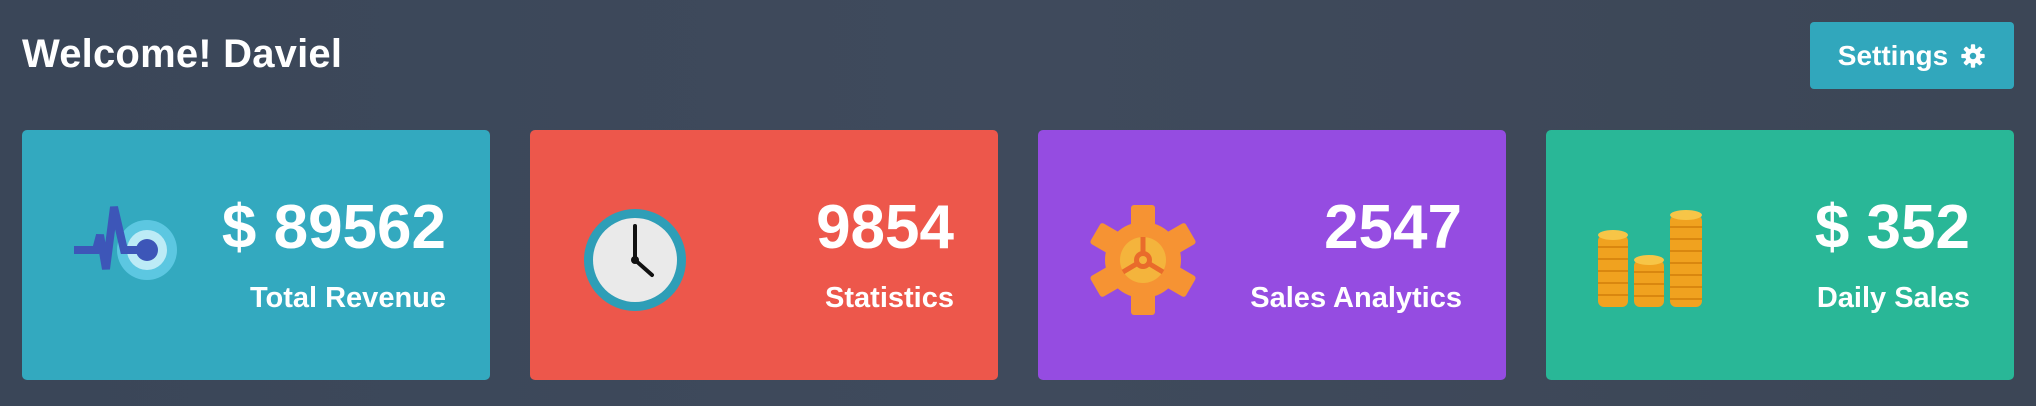 This screenshot has width=2036, height=406. Describe the element at coordinates (1893, 55) in the screenshot. I see `settings-label: Settings` at that location.